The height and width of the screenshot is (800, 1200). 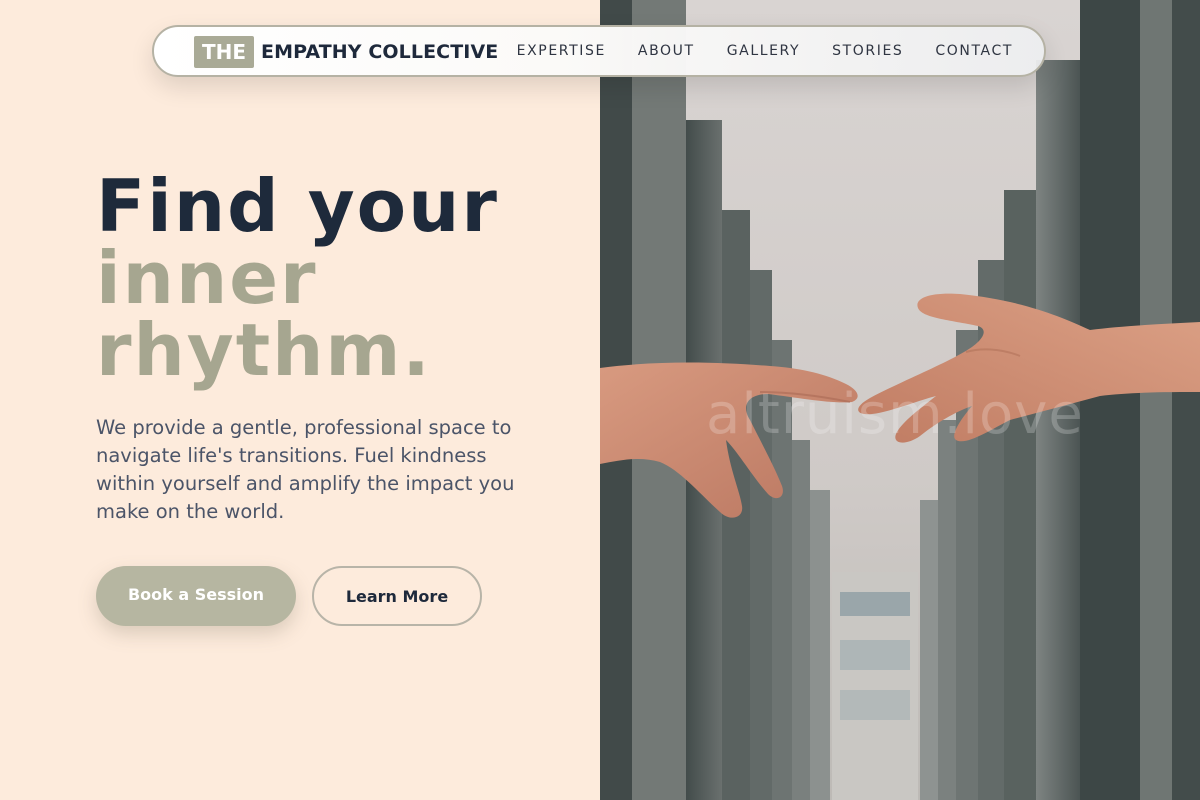 I want to click on book-session-button: Book a Session, so click(x=196, y=596).